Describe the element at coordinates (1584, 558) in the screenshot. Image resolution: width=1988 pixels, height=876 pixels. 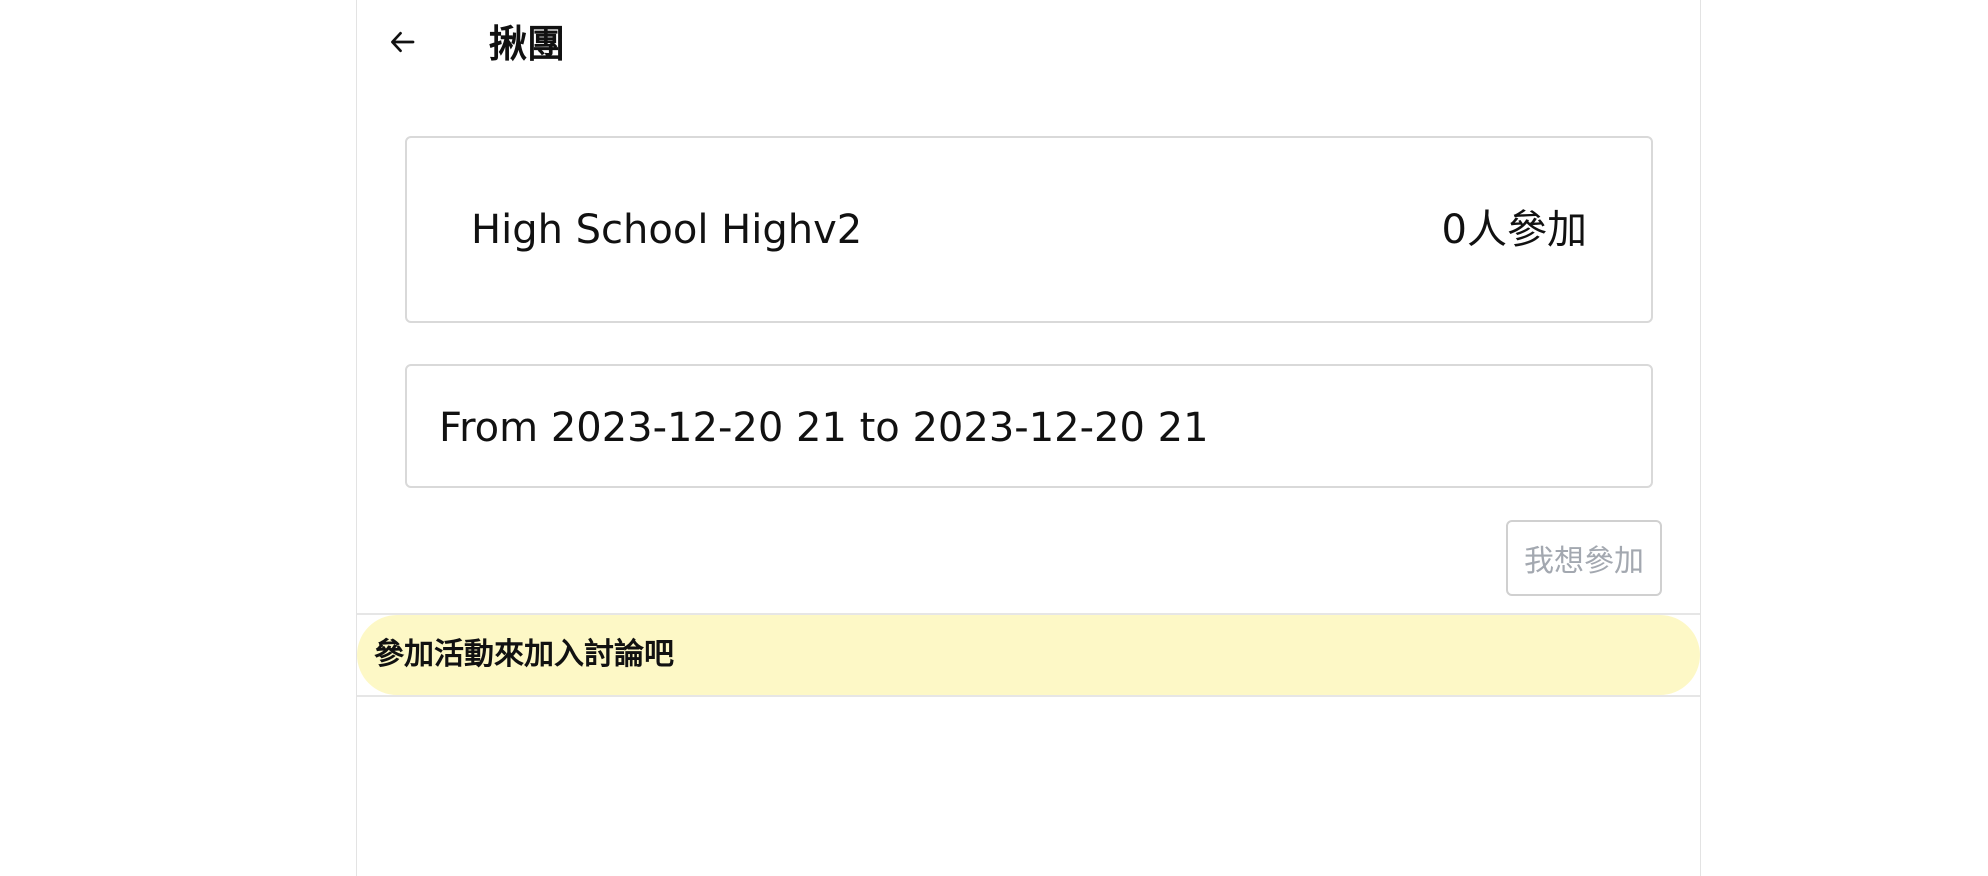
I see `join-button: 我想參加` at that location.